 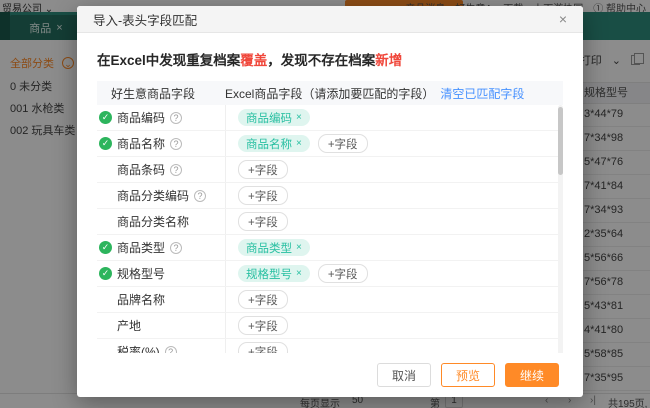 I want to click on matched-field-tag: 商品名称 ×, so click(x=274, y=143).